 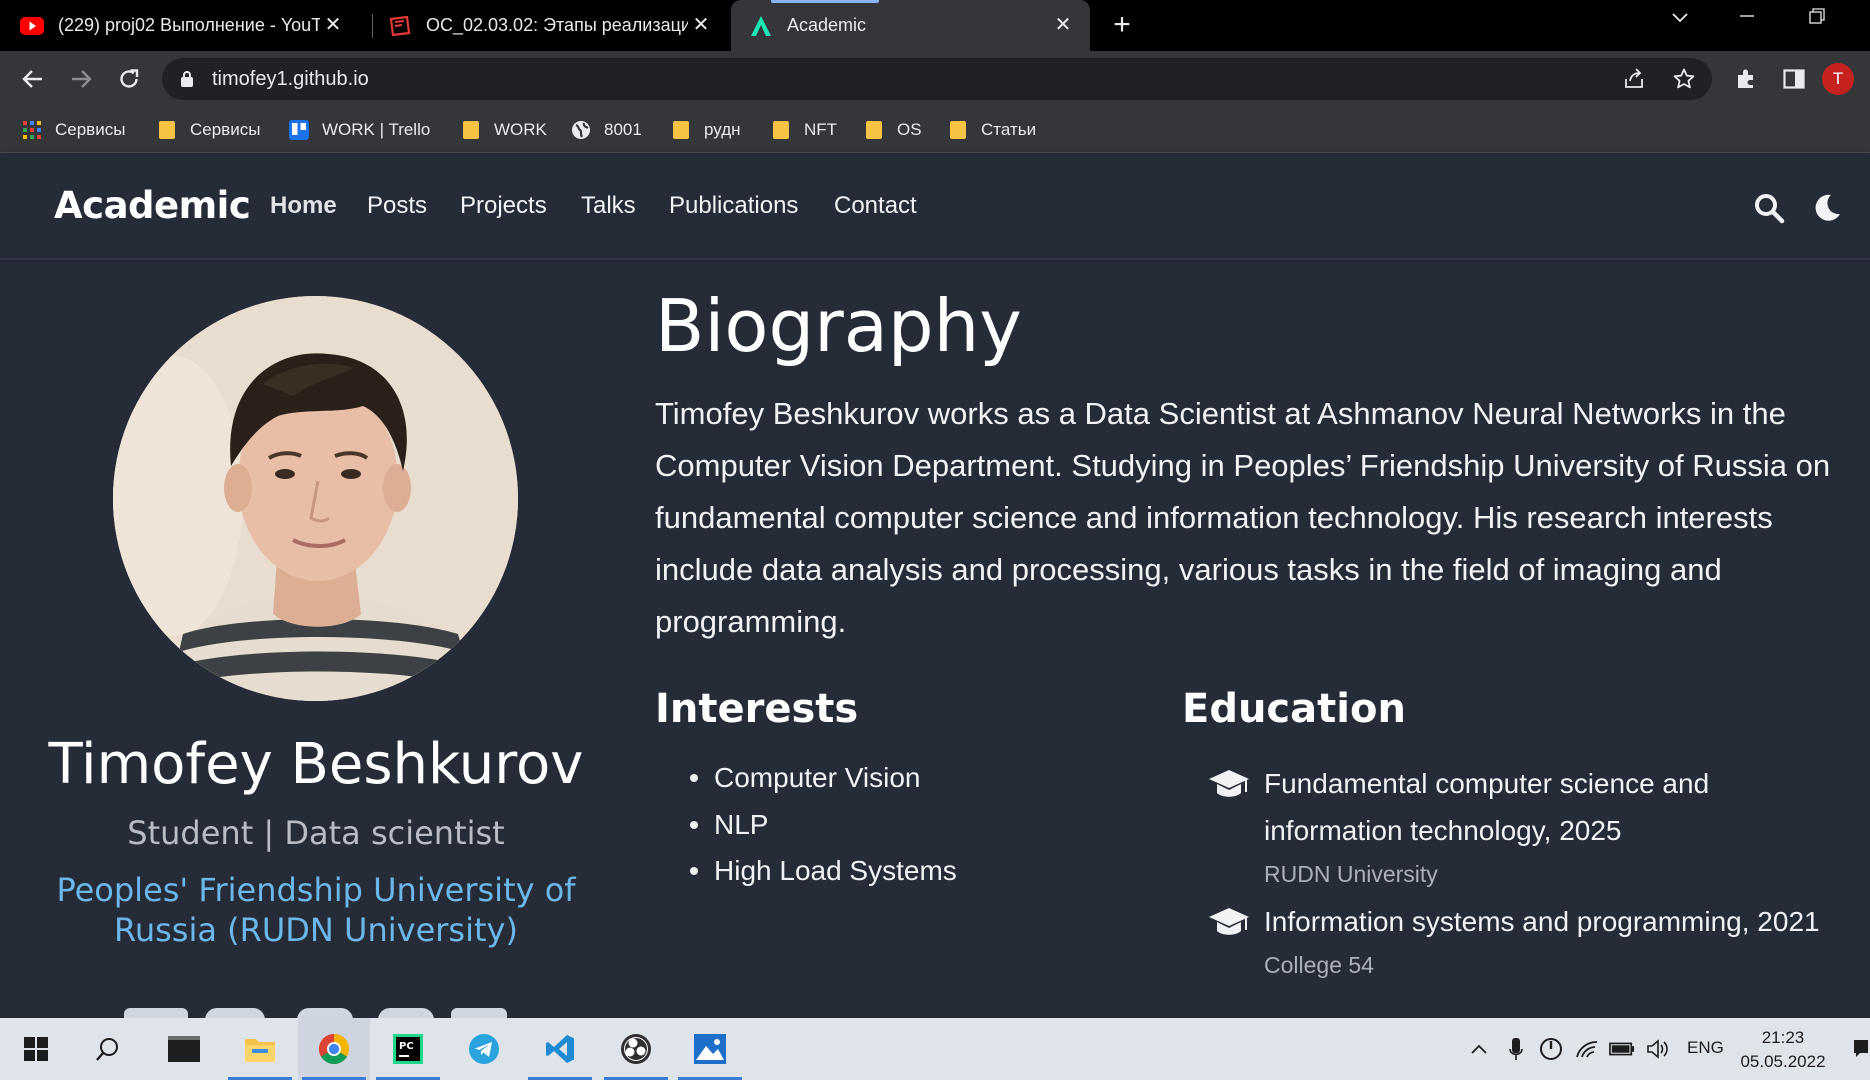 I want to click on tab-title: ОС_02.03.02: Этапы реализации, so click(x=557, y=25).